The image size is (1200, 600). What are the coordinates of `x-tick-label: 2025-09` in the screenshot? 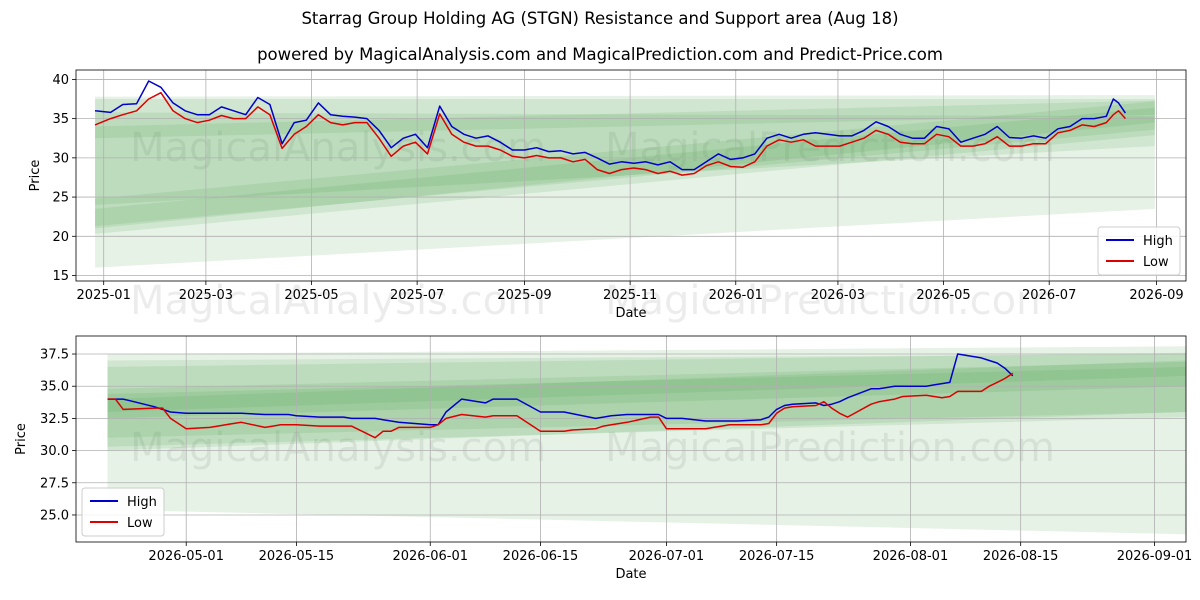 It's located at (524, 295).